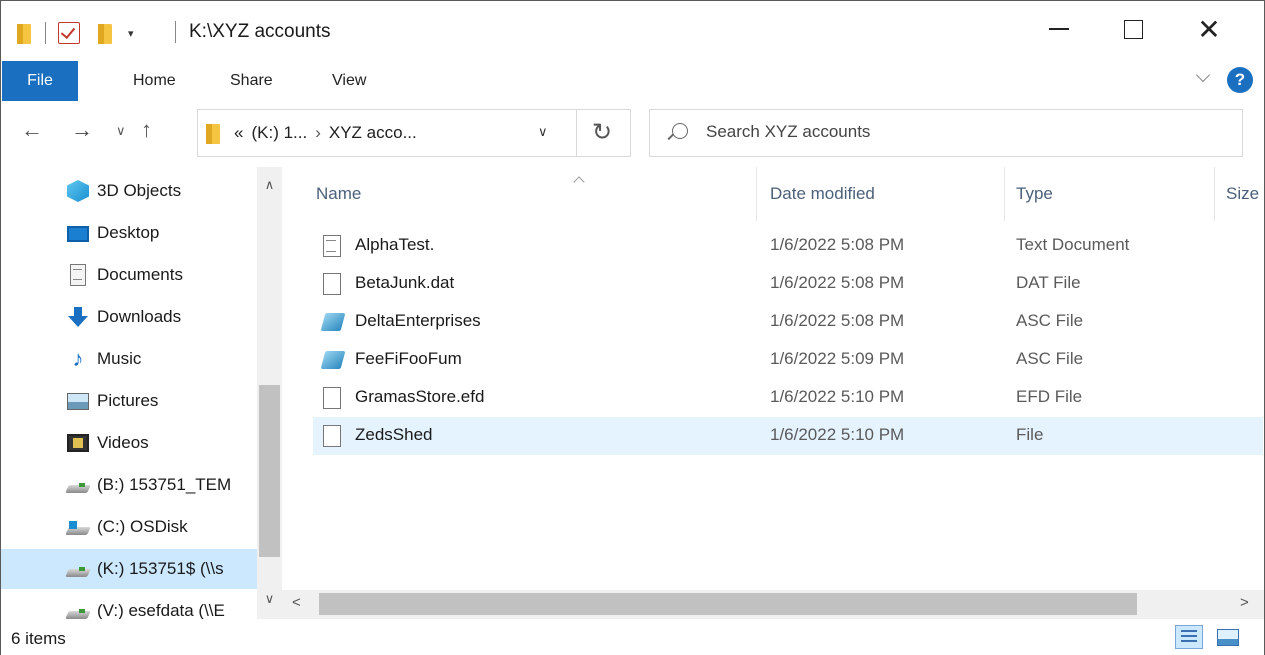  I want to click on large-icons-view-icon, so click(1227, 637).